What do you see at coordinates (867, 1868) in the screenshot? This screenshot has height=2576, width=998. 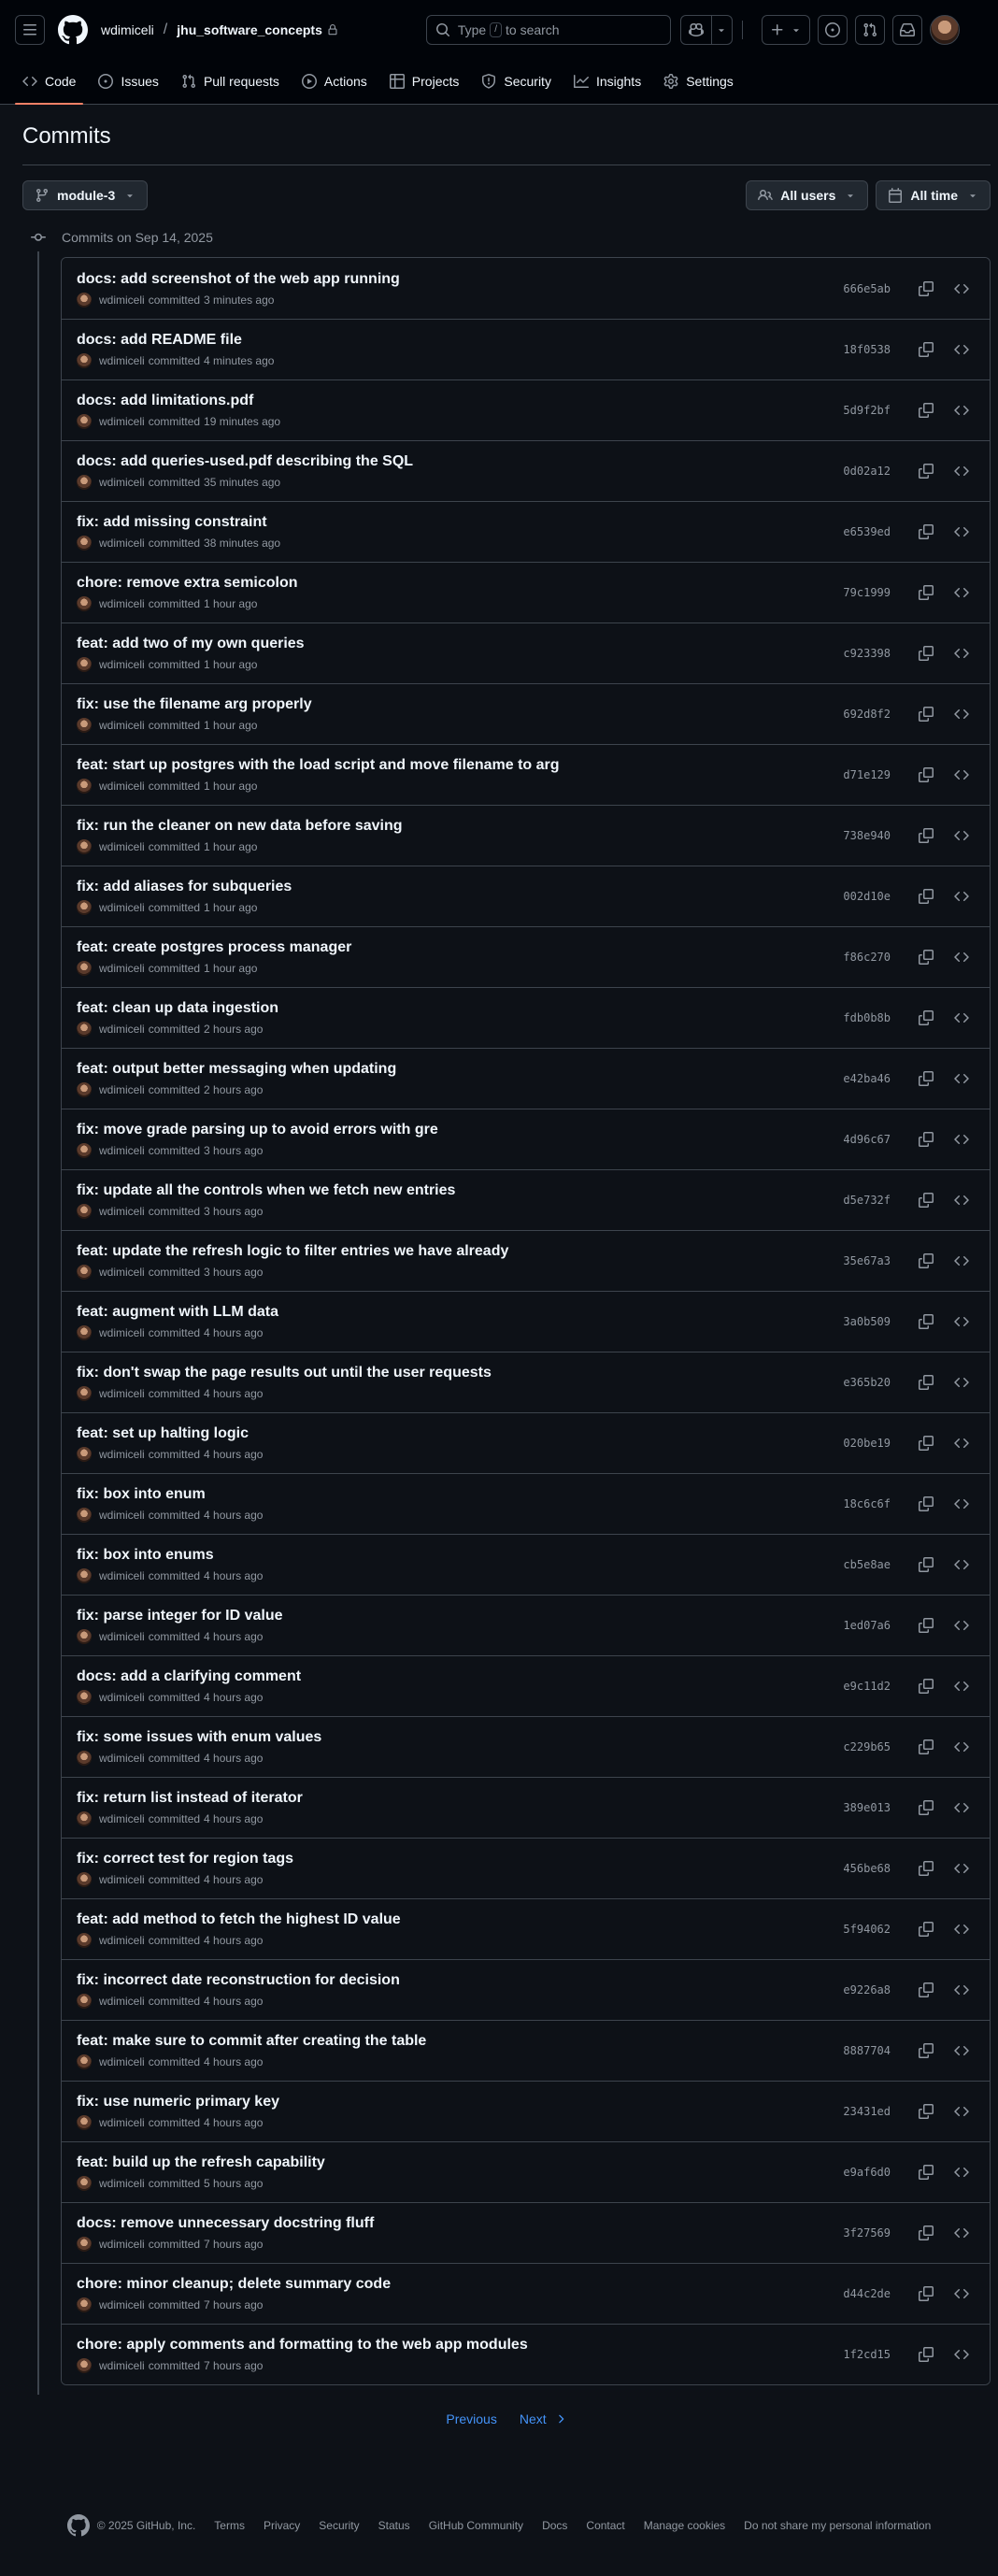 I see `commit-sha-link: 456be68` at bounding box center [867, 1868].